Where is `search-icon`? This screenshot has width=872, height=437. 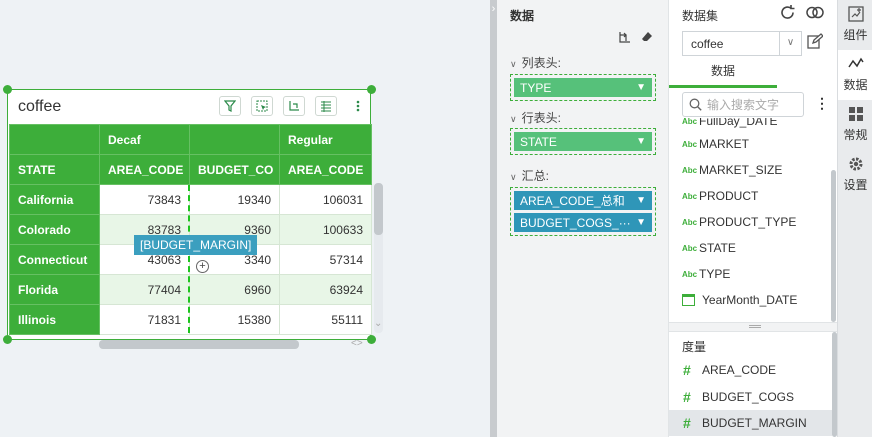
search-icon is located at coordinates (695, 104).